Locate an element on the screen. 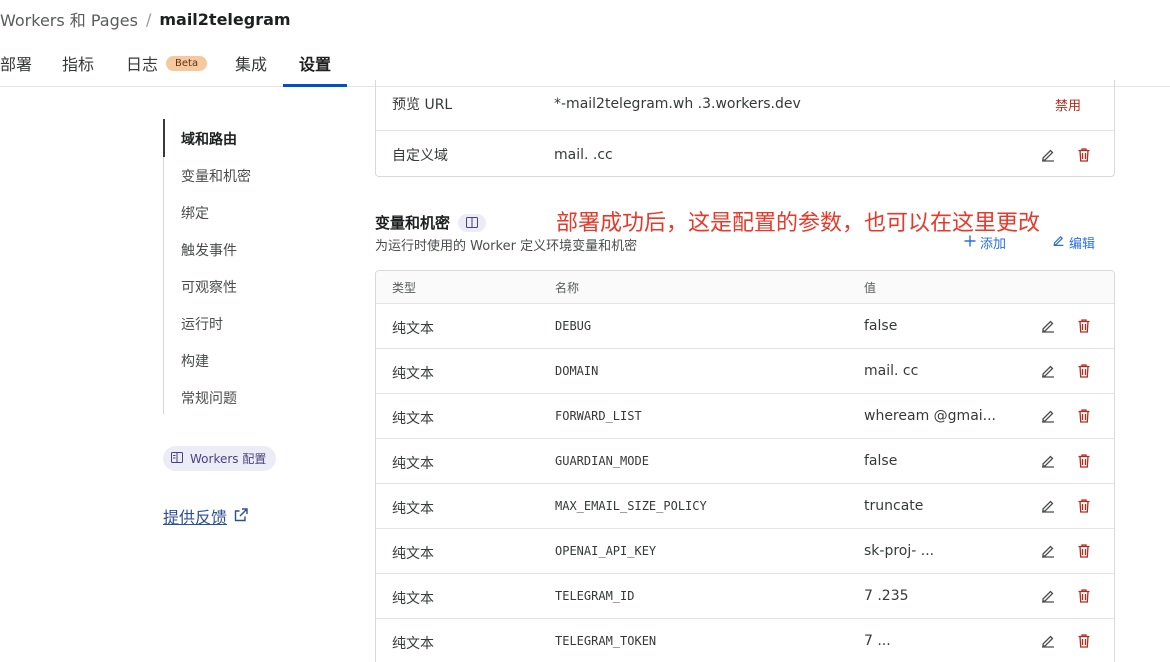 The image size is (1170, 662). table-row: 纯文本 GUARDIAN_MODE false is located at coordinates (745, 461).